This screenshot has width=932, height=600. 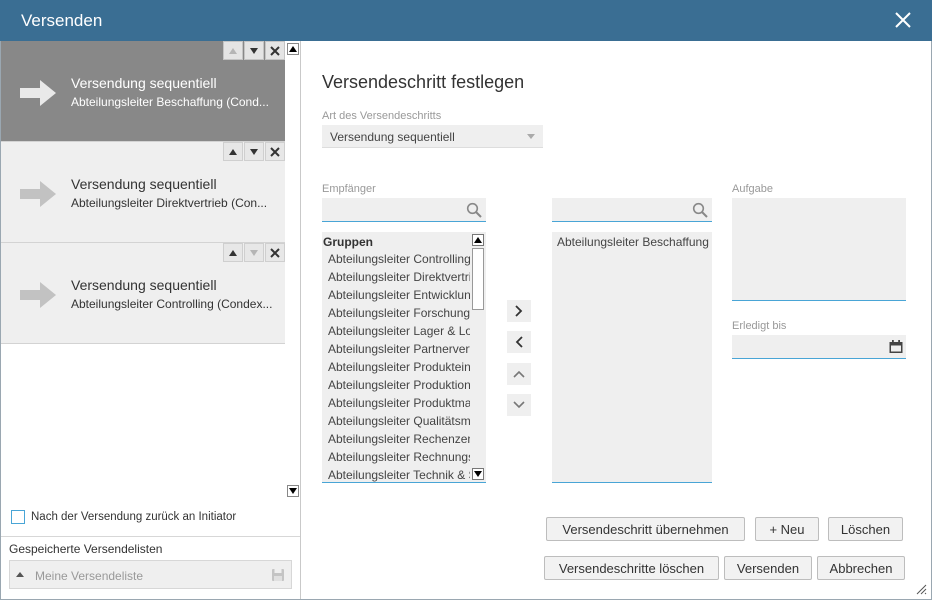 I want to click on delete-steps-button: Versendeschritte löschen, so click(x=631, y=568).